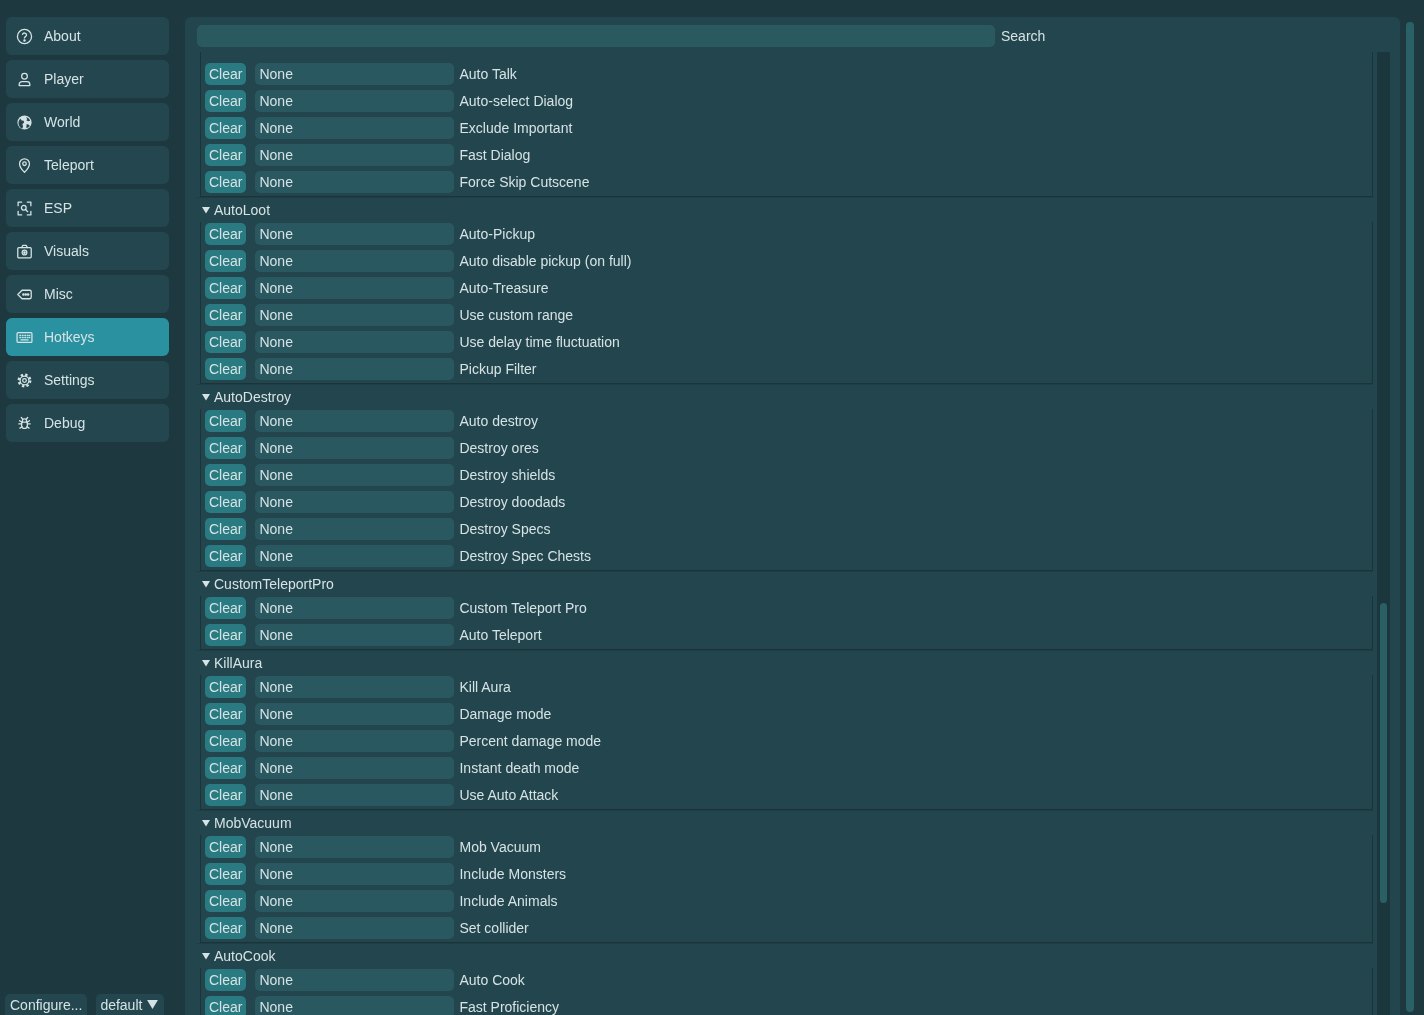  Describe the element at coordinates (545, 261) in the screenshot. I see `hotkey-label: Auto disable pickup (on full)` at that location.